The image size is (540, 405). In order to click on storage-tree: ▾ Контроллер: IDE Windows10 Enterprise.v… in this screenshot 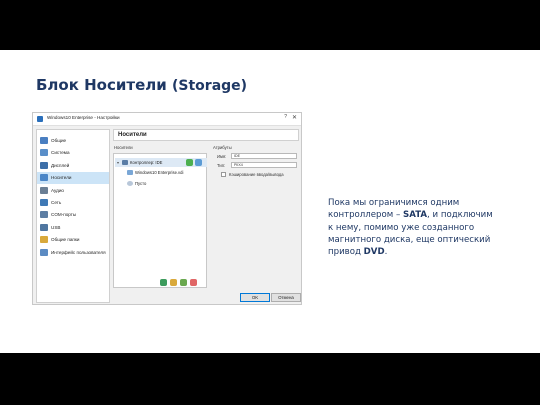, I will do `click(160, 220)`.